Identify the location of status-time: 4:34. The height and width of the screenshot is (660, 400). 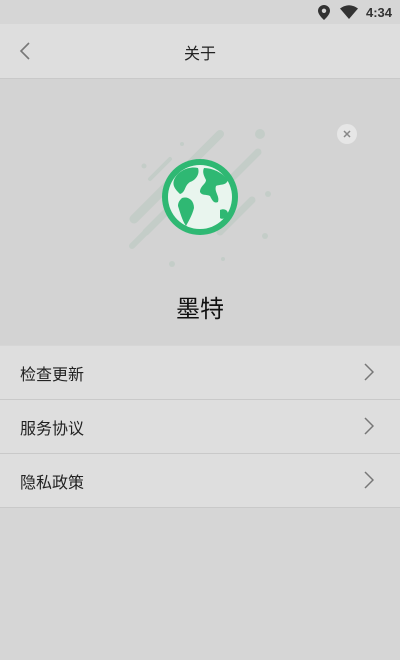
(378, 12).